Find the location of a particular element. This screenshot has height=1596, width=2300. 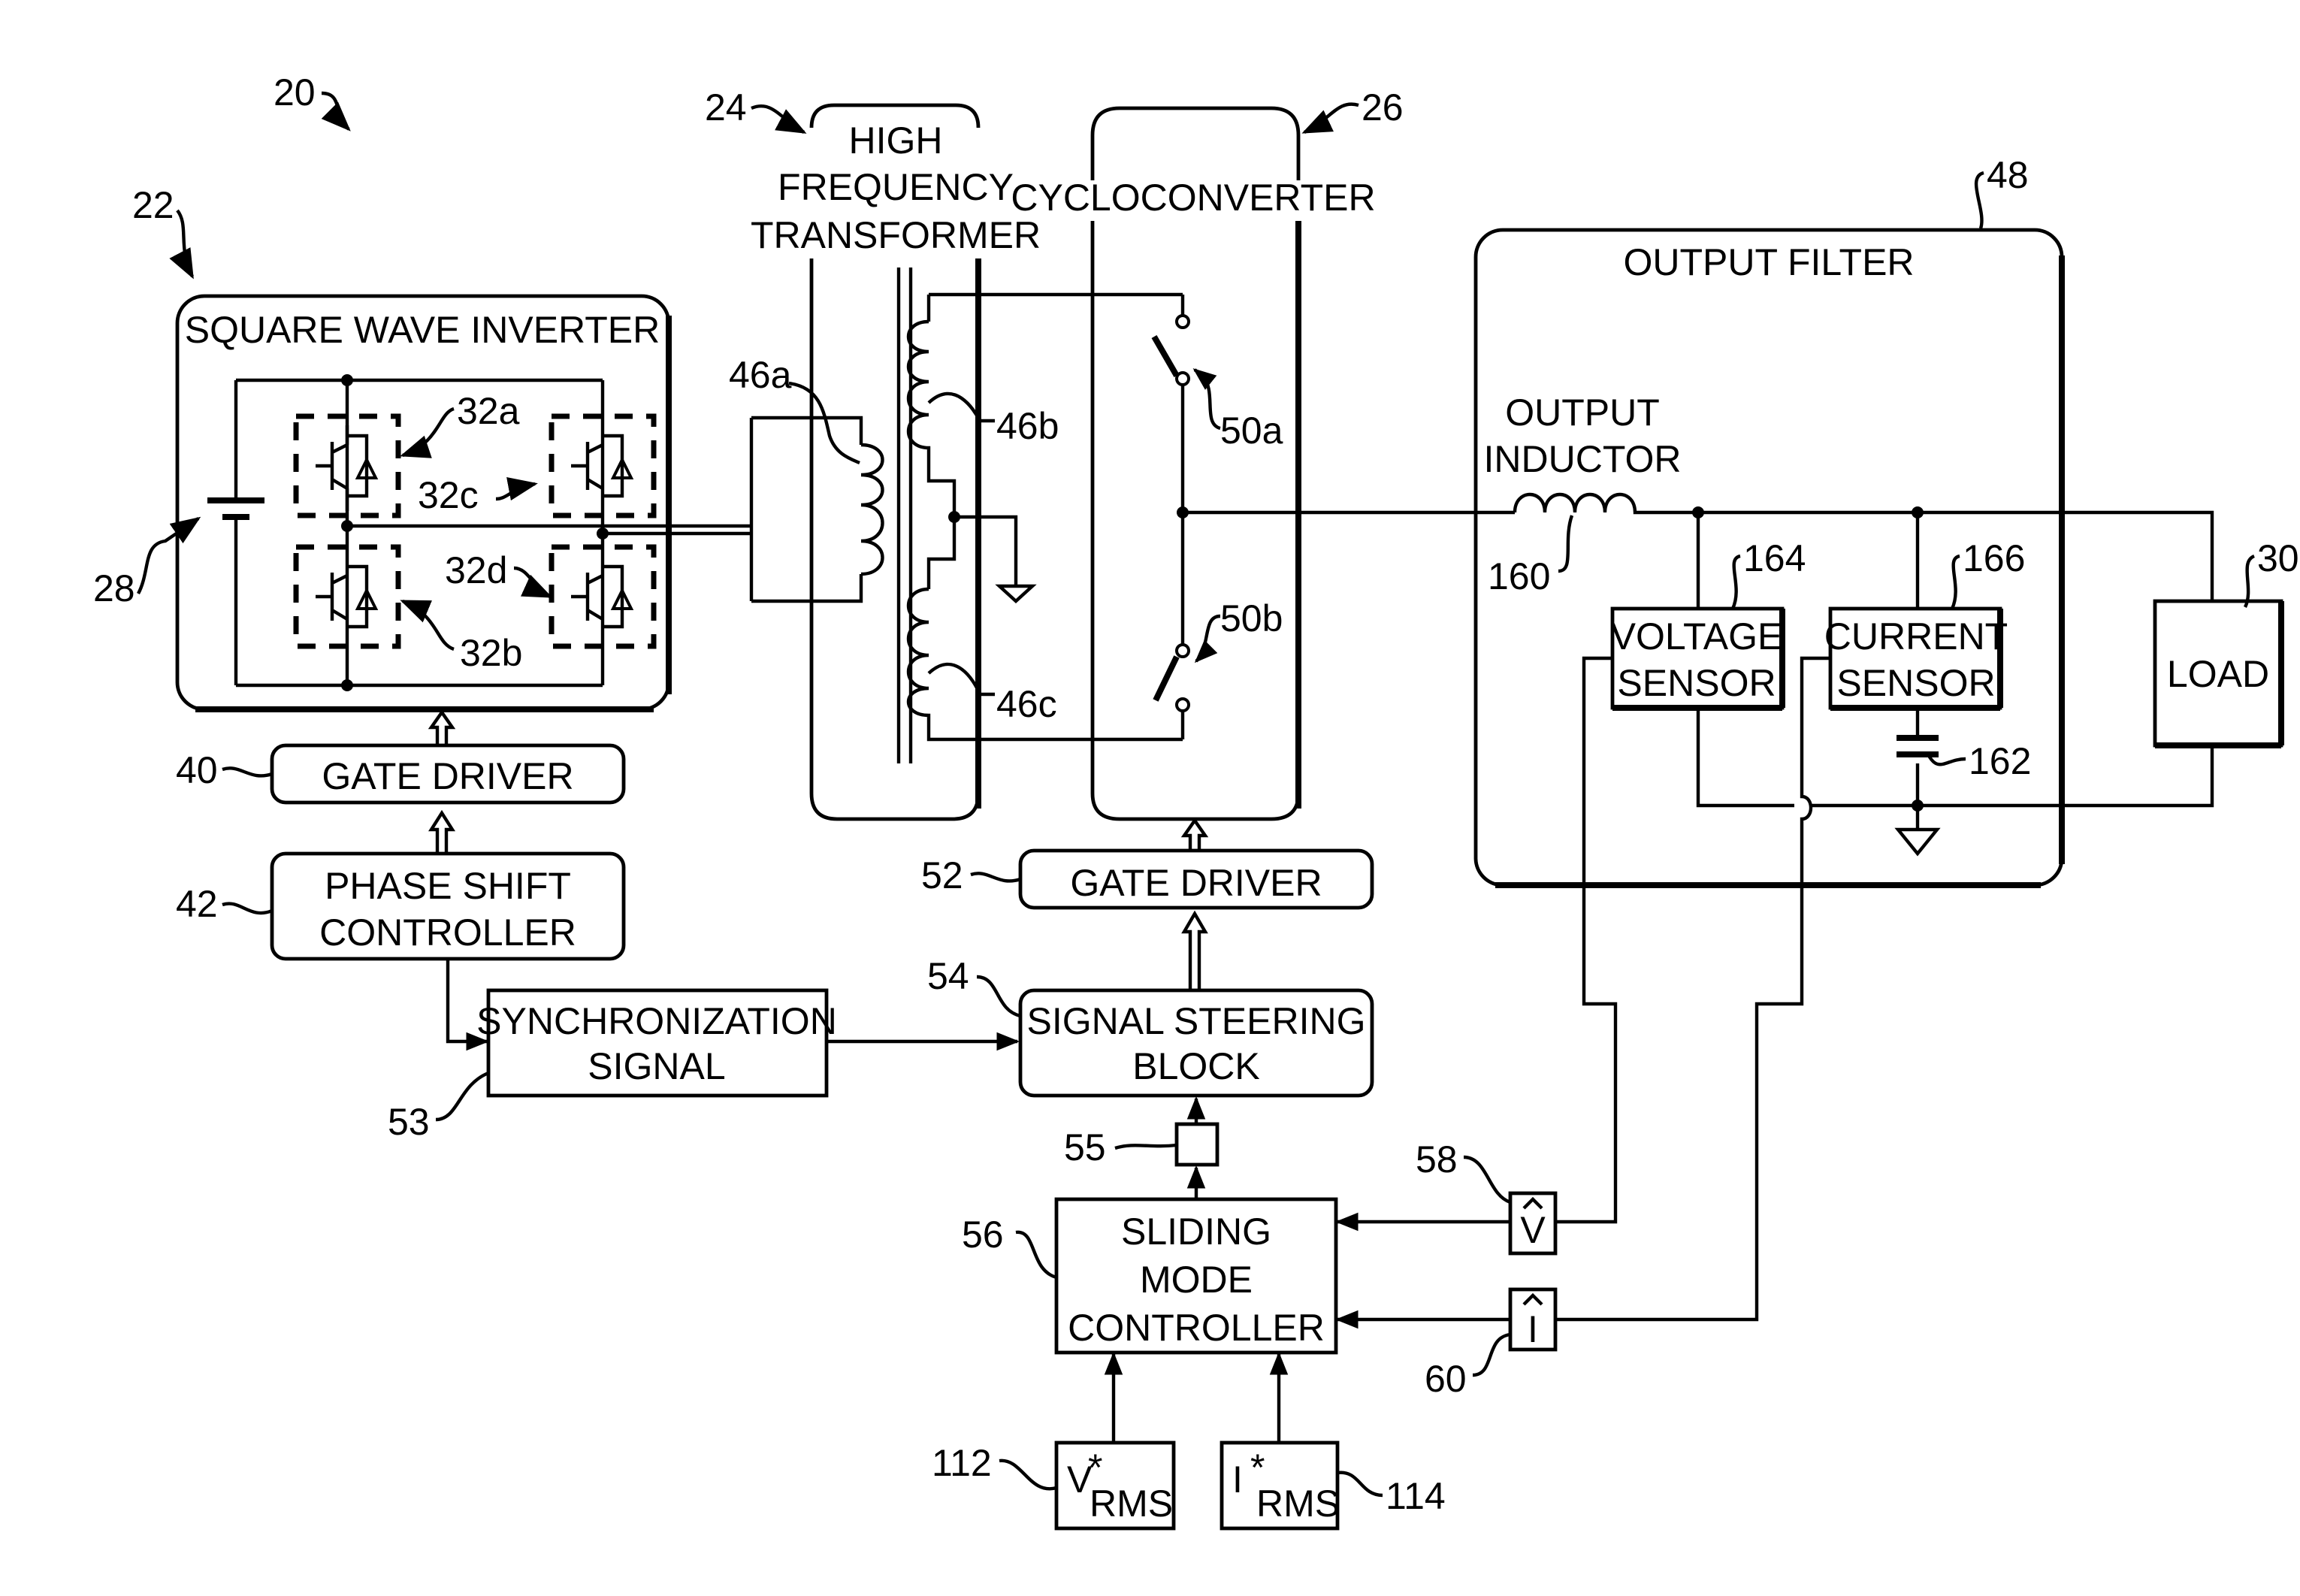

i-hat-ref: 60 is located at coordinates (1446, 1379).